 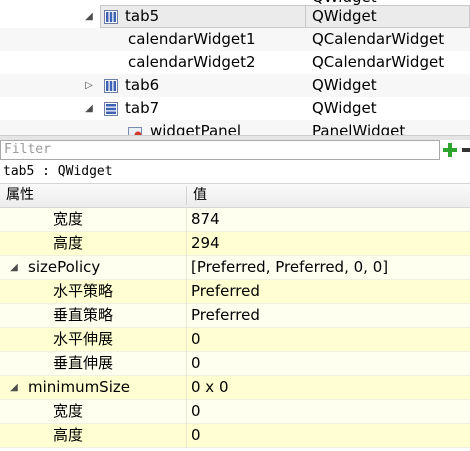 I want to click on tree-row: widgetPanel PanelWidget, so click(x=235, y=127).